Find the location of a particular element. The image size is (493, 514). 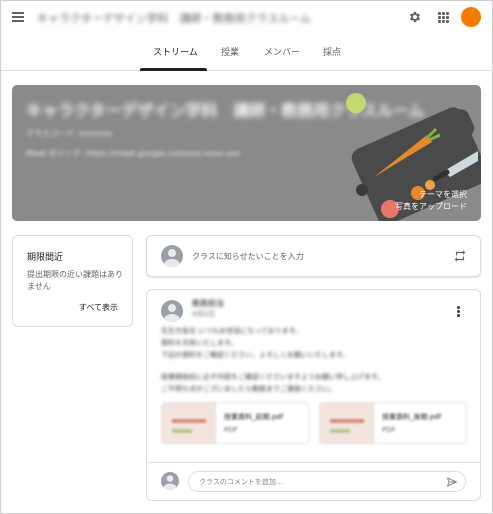

banner-class-code: クラスコード: xxxxxxx is located at coordinates (69, 133).